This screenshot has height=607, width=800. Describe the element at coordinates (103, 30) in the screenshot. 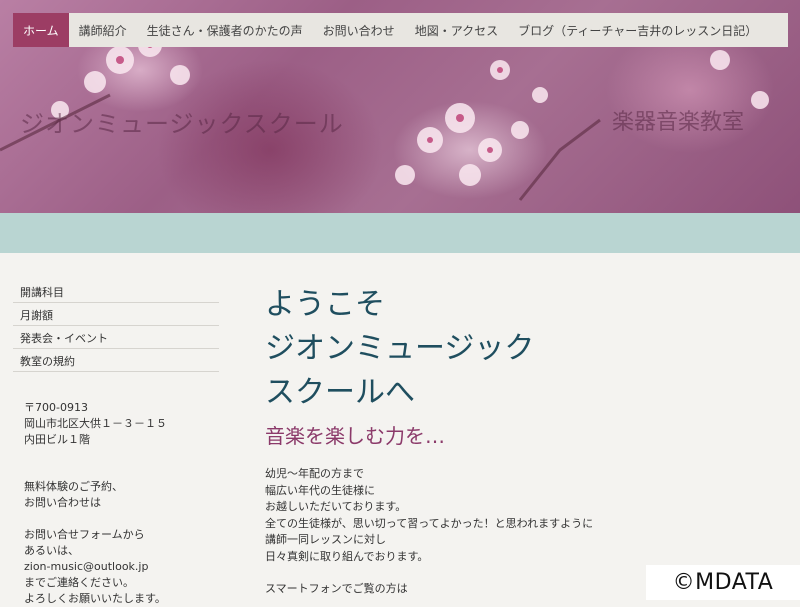

I see `nav-item-instructors: 講師紹介` at that location.